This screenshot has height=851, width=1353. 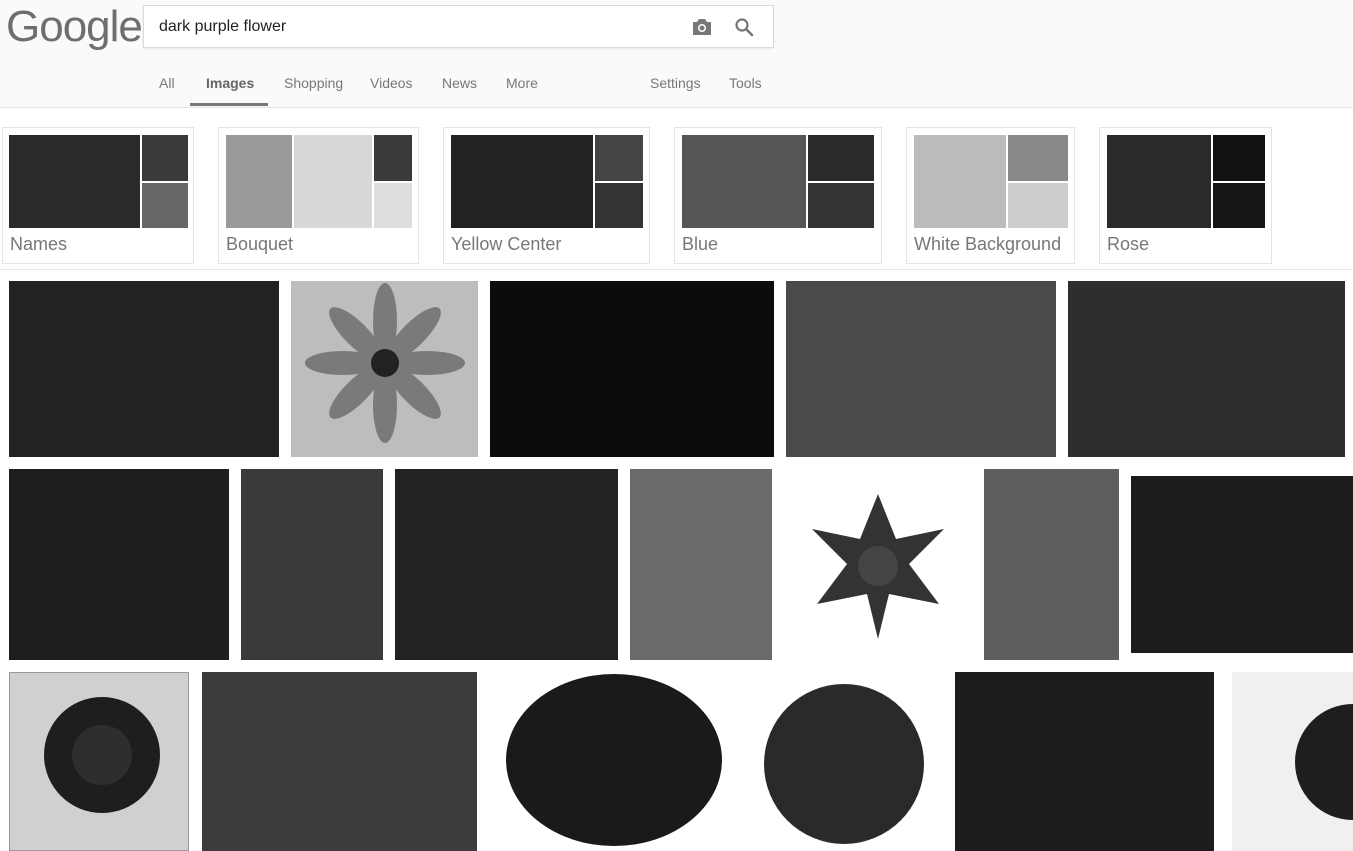 I want to click on tab-shopping: Shopping, so click(x=313, y=83).